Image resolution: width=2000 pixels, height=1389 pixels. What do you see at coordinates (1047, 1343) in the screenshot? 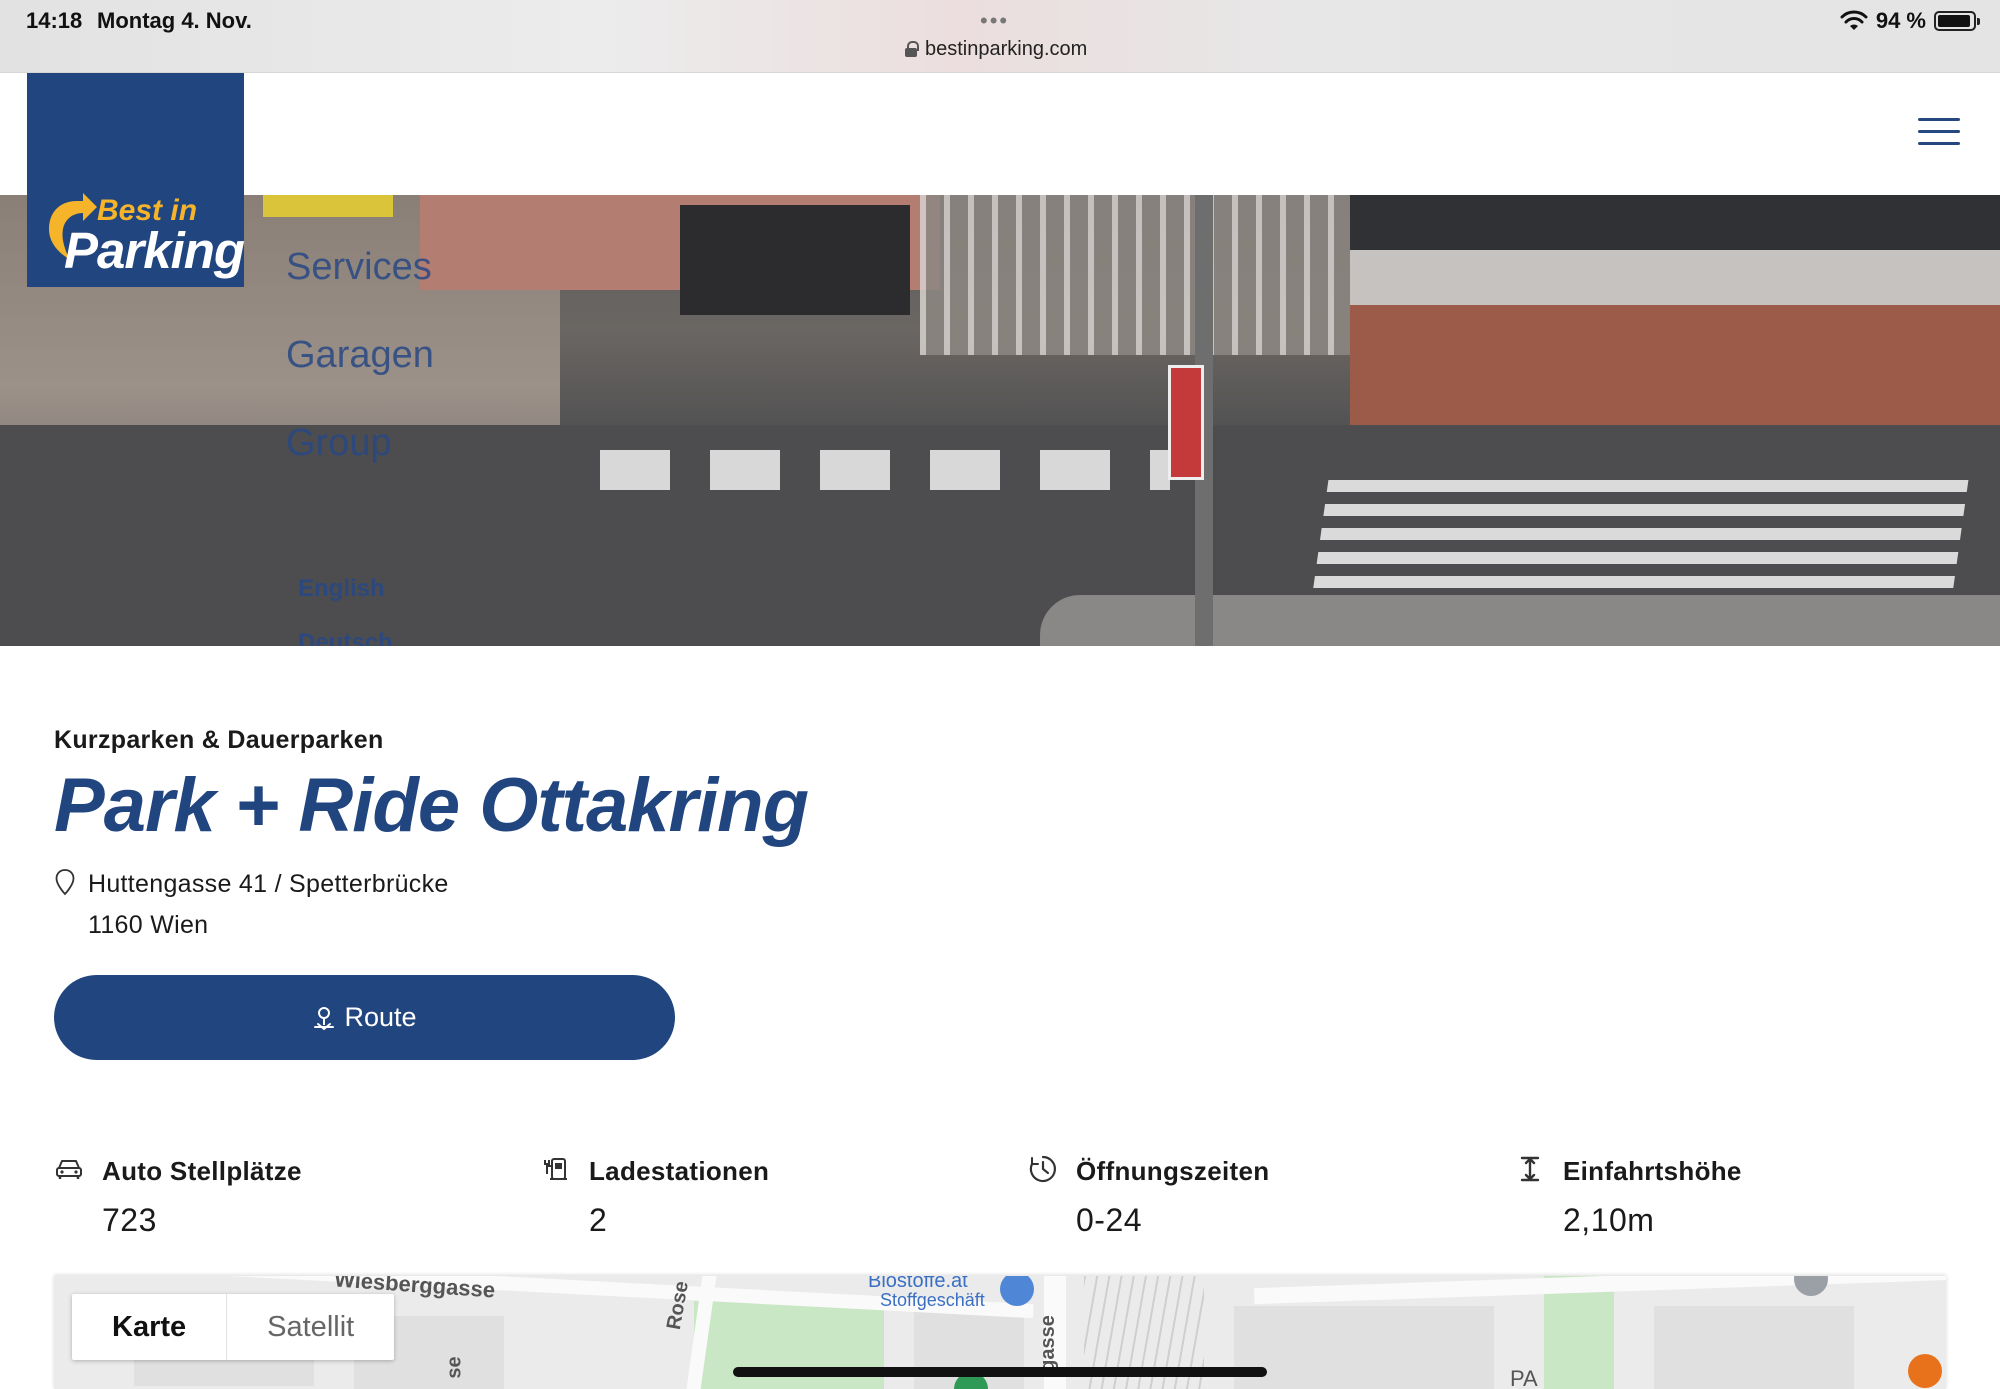
I see `map-street-label: gasse` at bounding box center [1047, 1343].